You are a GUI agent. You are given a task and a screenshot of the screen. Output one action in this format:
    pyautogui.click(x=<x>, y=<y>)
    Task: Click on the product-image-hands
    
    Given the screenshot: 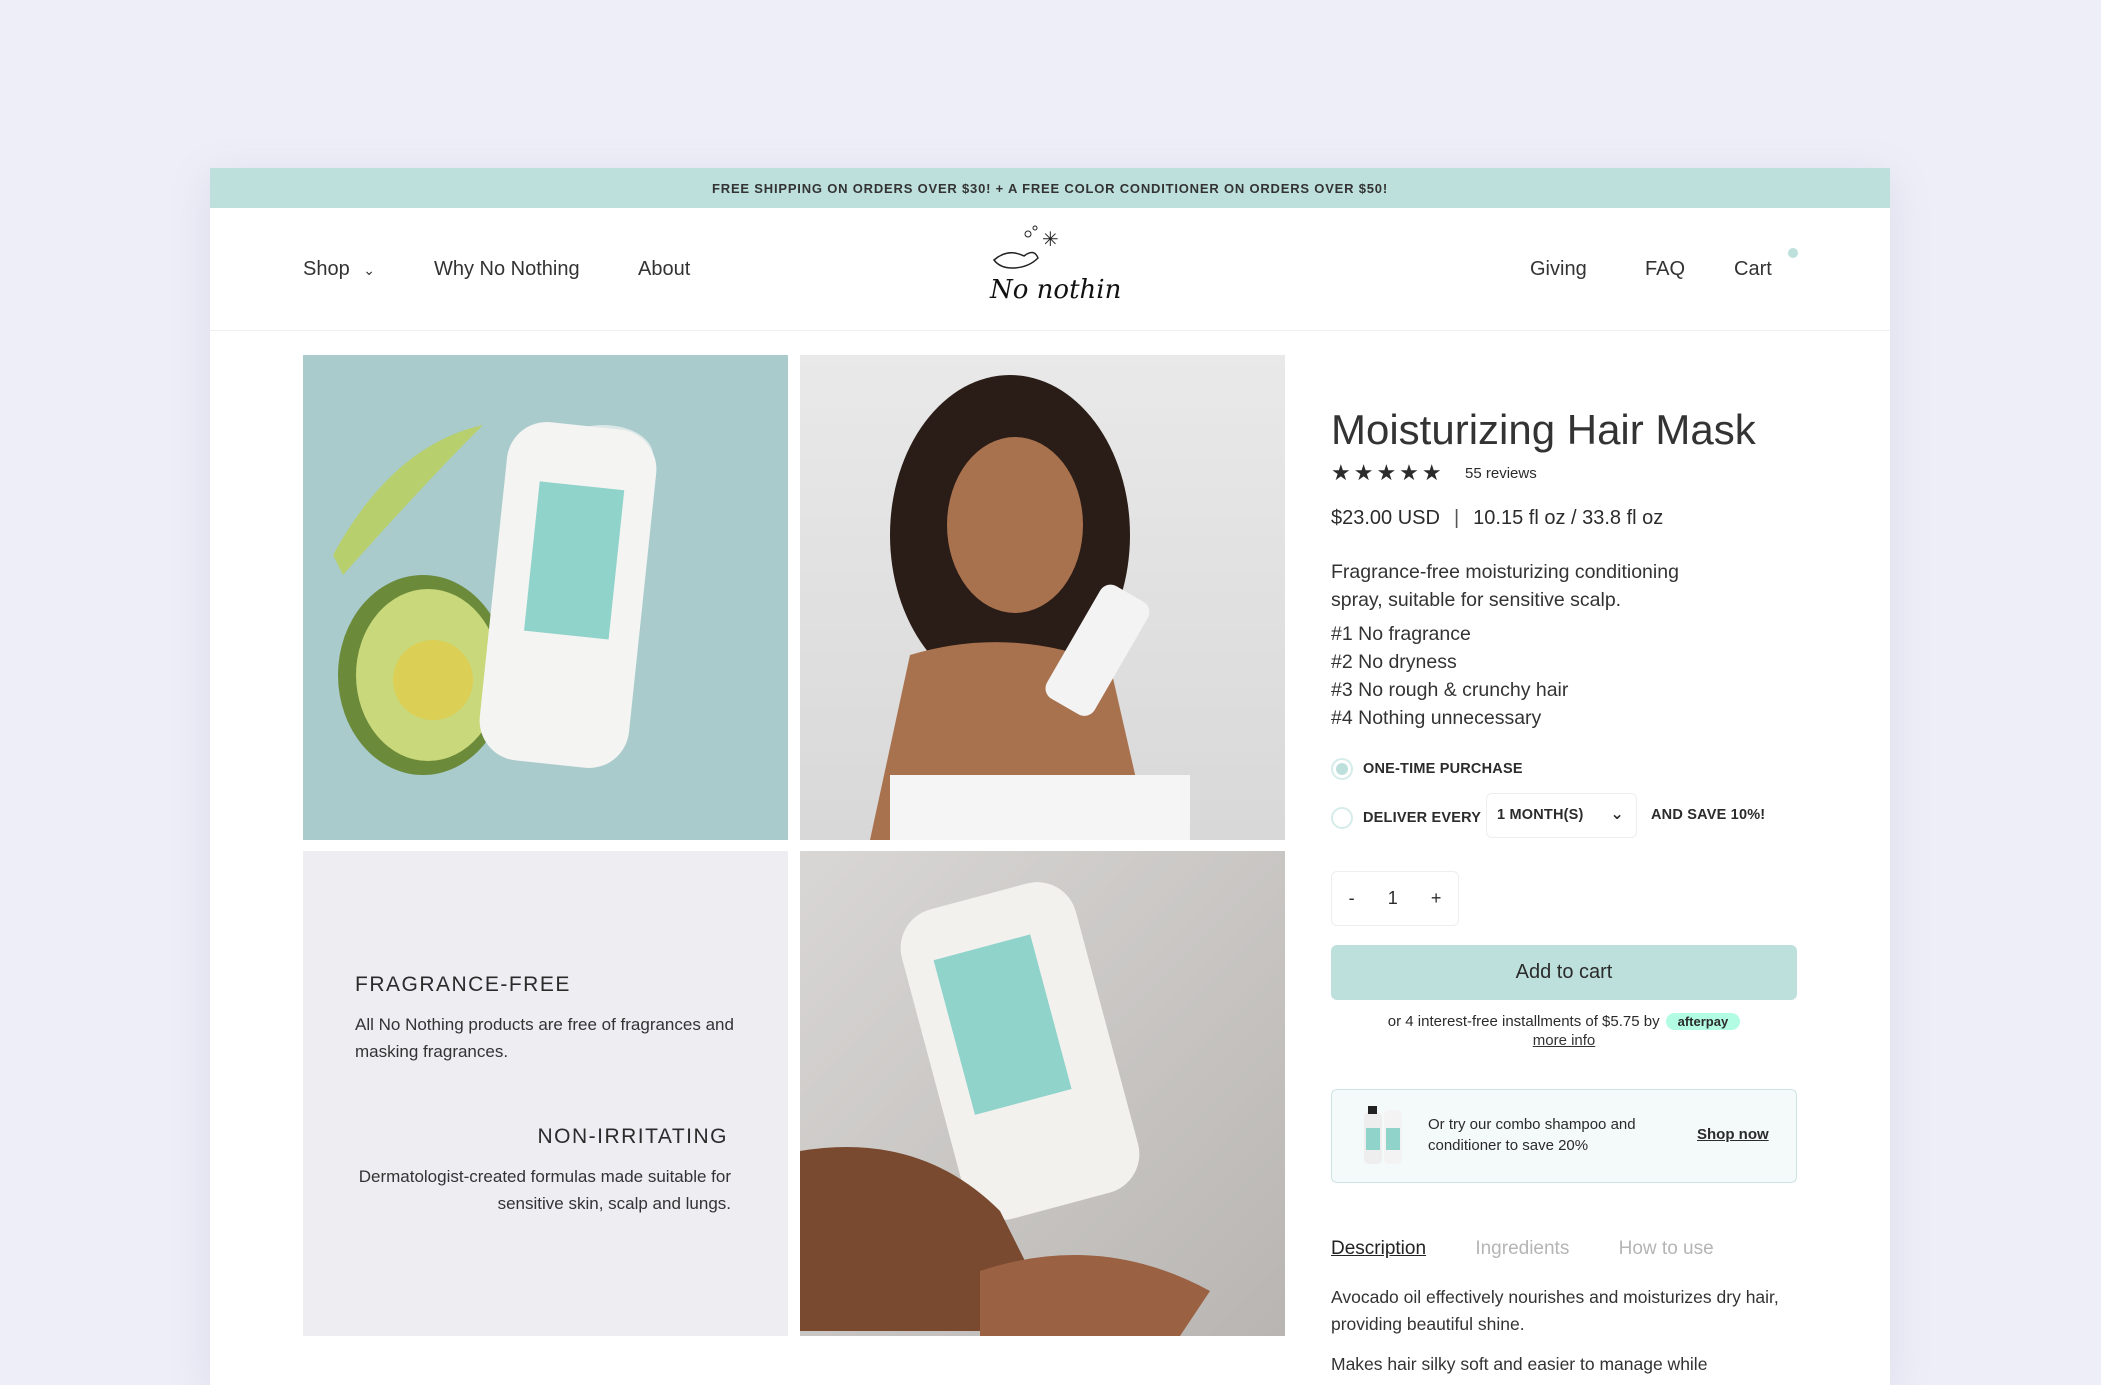 What is the action you would take?
    pyautogui.click(x=1042, y=1093)
    